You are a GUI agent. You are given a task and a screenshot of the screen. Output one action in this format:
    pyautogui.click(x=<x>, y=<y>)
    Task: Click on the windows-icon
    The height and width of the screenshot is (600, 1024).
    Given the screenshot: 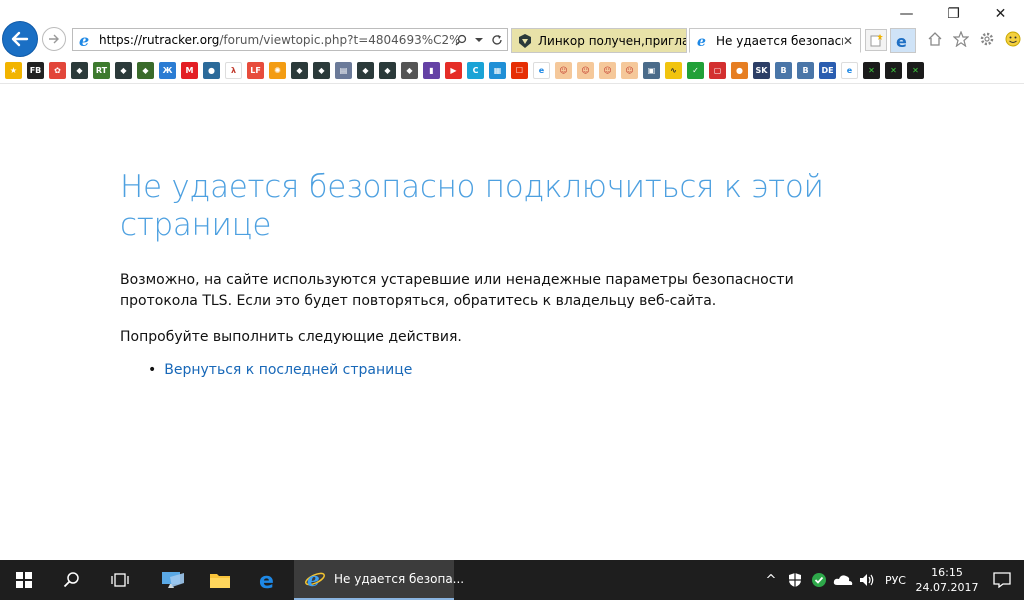 What is the action you would take?
    pyautogui.click(x=24, y=580)
    